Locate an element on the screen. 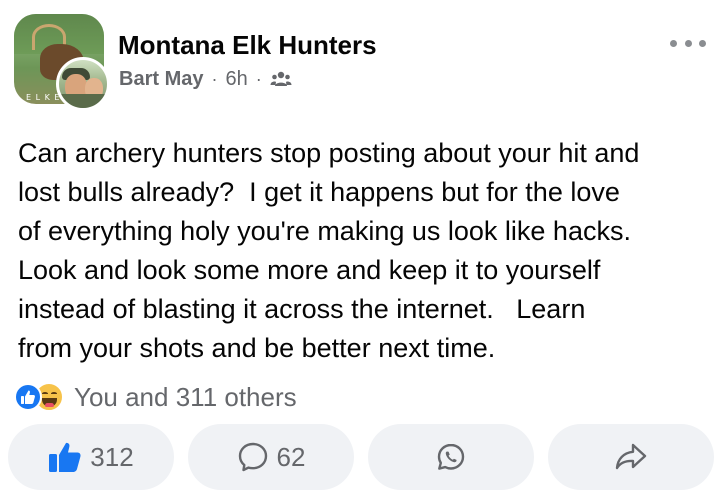 The height and width of the screenshot is (500, 720). more-options-icon is located at coordinates (688, 43).